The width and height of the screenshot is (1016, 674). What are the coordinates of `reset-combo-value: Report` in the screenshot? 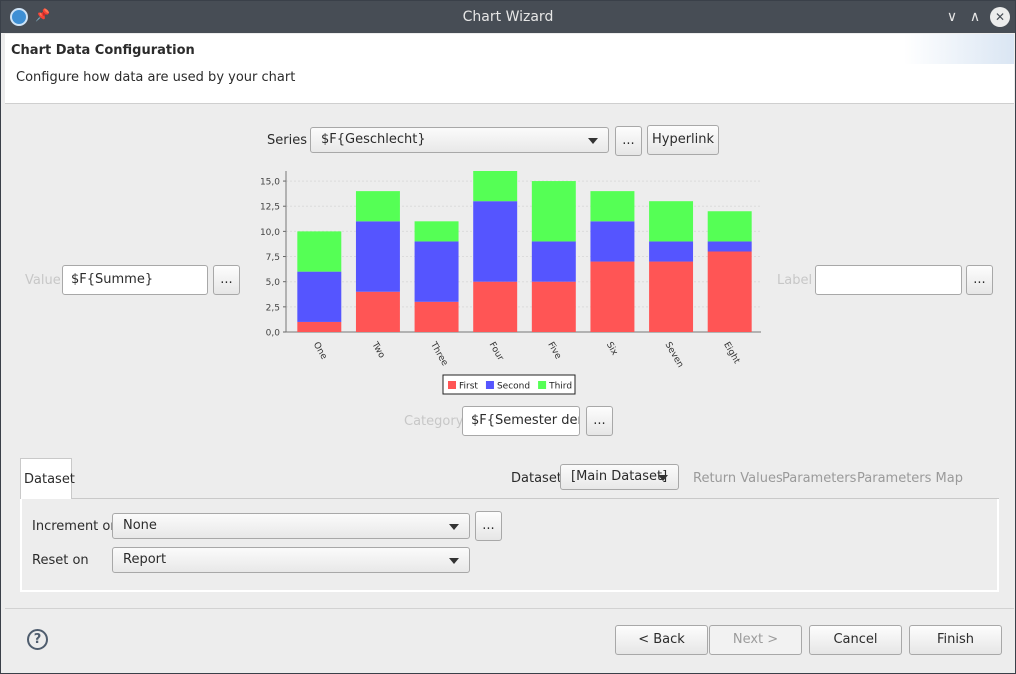 It's located at (145, 559).